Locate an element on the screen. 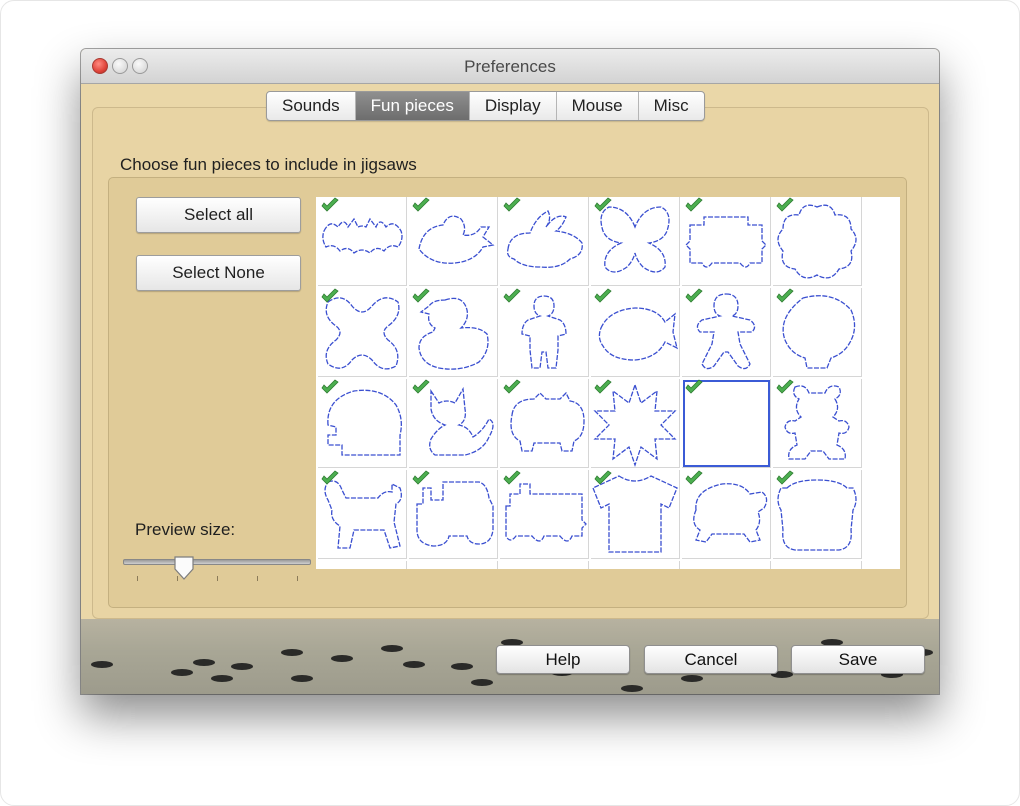 This screenshot has height=806, width=1020. piece-cell-dog is located at coordinates (362, 514).